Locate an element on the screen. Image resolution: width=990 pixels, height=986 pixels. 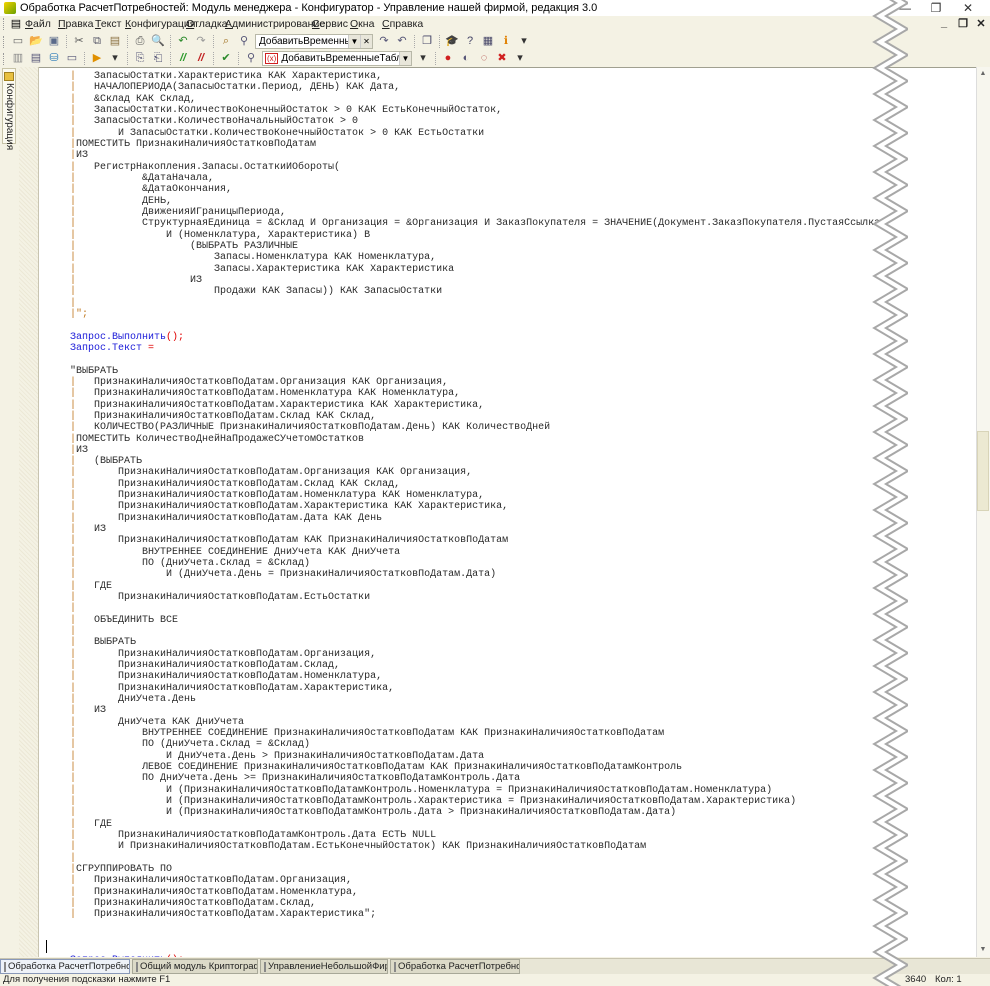
check-syntax-icon: ✔ is located at coordinates (226, 58).